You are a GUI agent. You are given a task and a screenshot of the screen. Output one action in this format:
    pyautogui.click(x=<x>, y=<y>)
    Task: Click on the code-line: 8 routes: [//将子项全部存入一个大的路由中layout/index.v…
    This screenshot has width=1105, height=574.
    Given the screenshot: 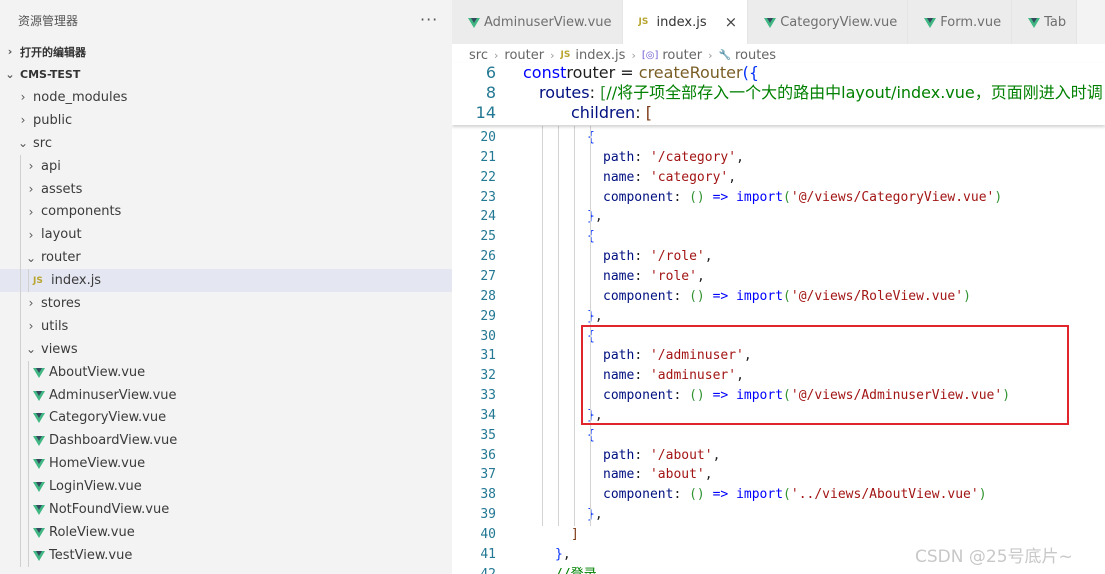 What is the action you would take?
    pyautogui.click(x=778, y=93)
    